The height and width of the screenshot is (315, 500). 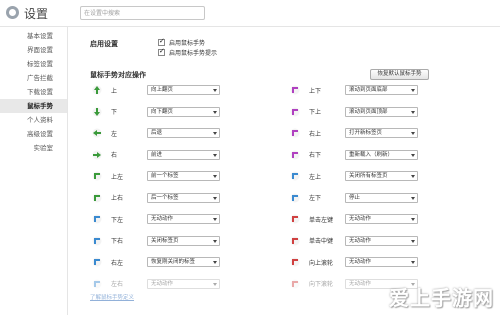 I want to click on gesture-action-select: 向下翻页, so click(x=183, y=111).